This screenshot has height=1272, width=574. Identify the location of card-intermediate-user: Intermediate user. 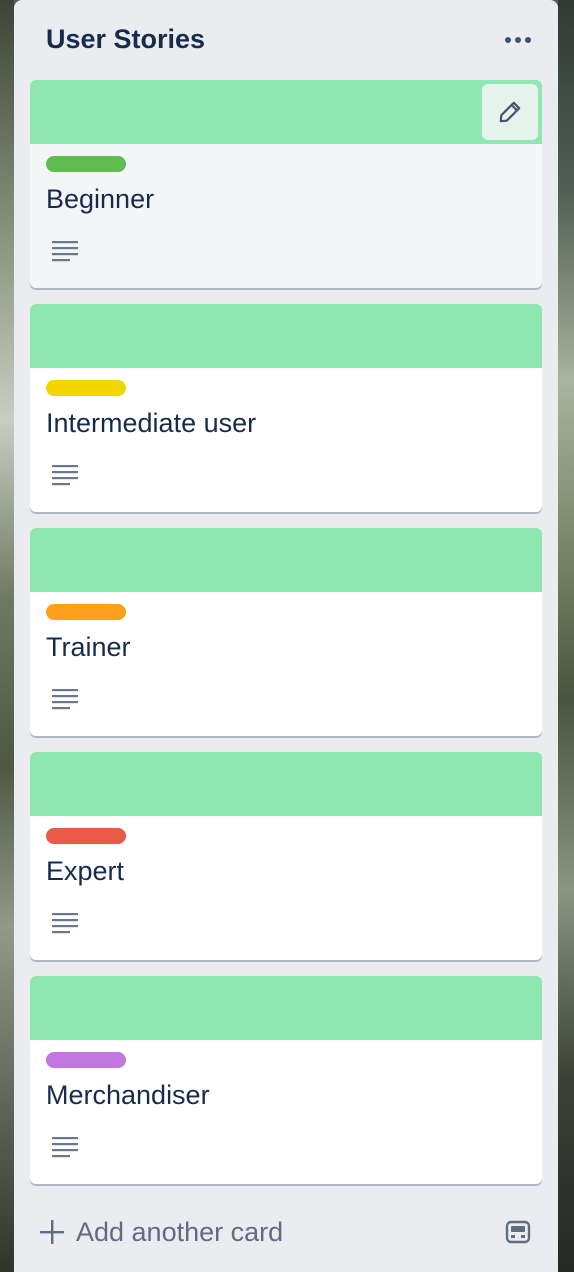
(286, 408).